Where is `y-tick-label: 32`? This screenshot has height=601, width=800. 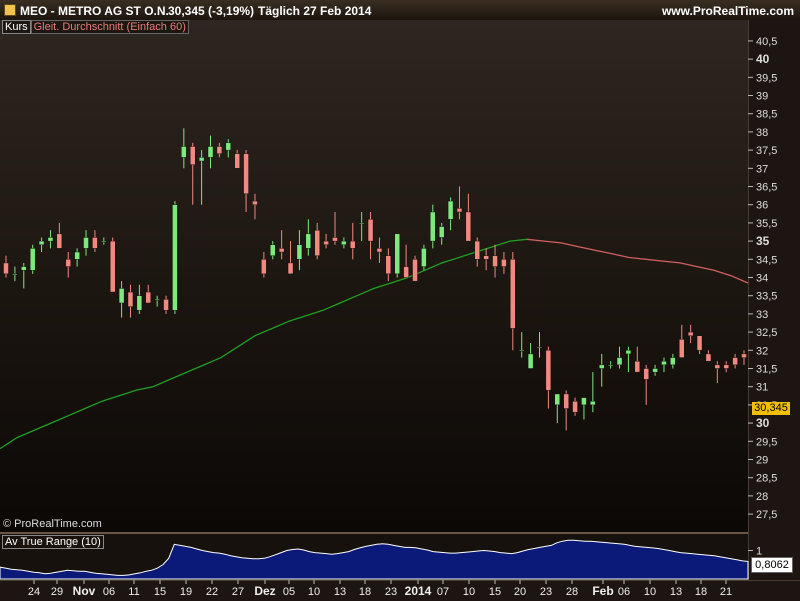 y-tick-label: 32 is located at coordinates (762, 351).